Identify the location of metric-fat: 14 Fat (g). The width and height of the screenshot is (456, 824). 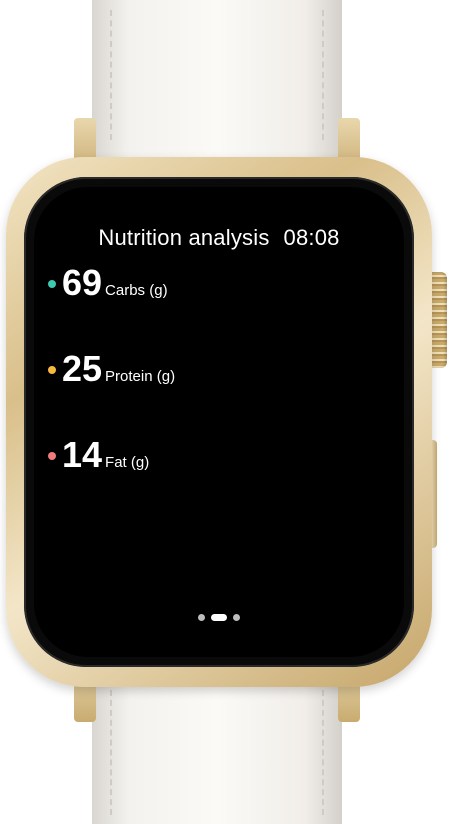
(98, 455).